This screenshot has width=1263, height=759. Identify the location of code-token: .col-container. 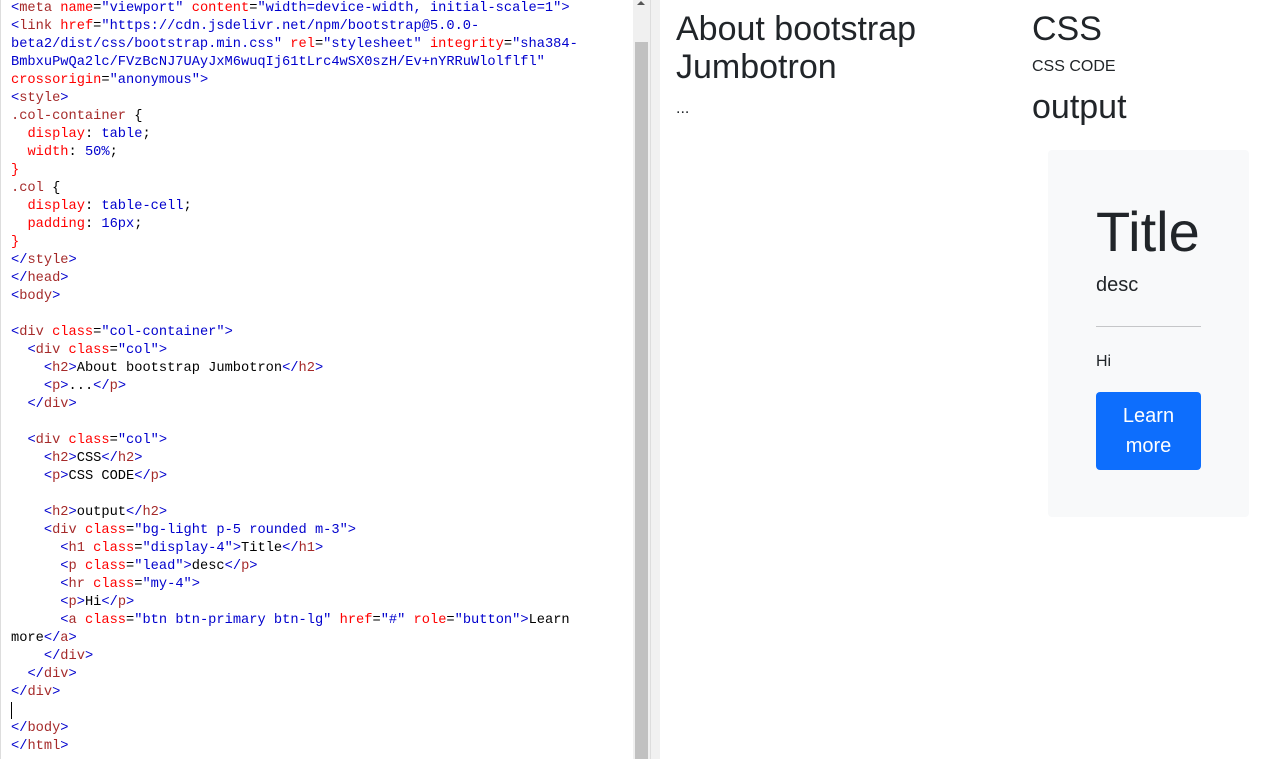
(73, 116).